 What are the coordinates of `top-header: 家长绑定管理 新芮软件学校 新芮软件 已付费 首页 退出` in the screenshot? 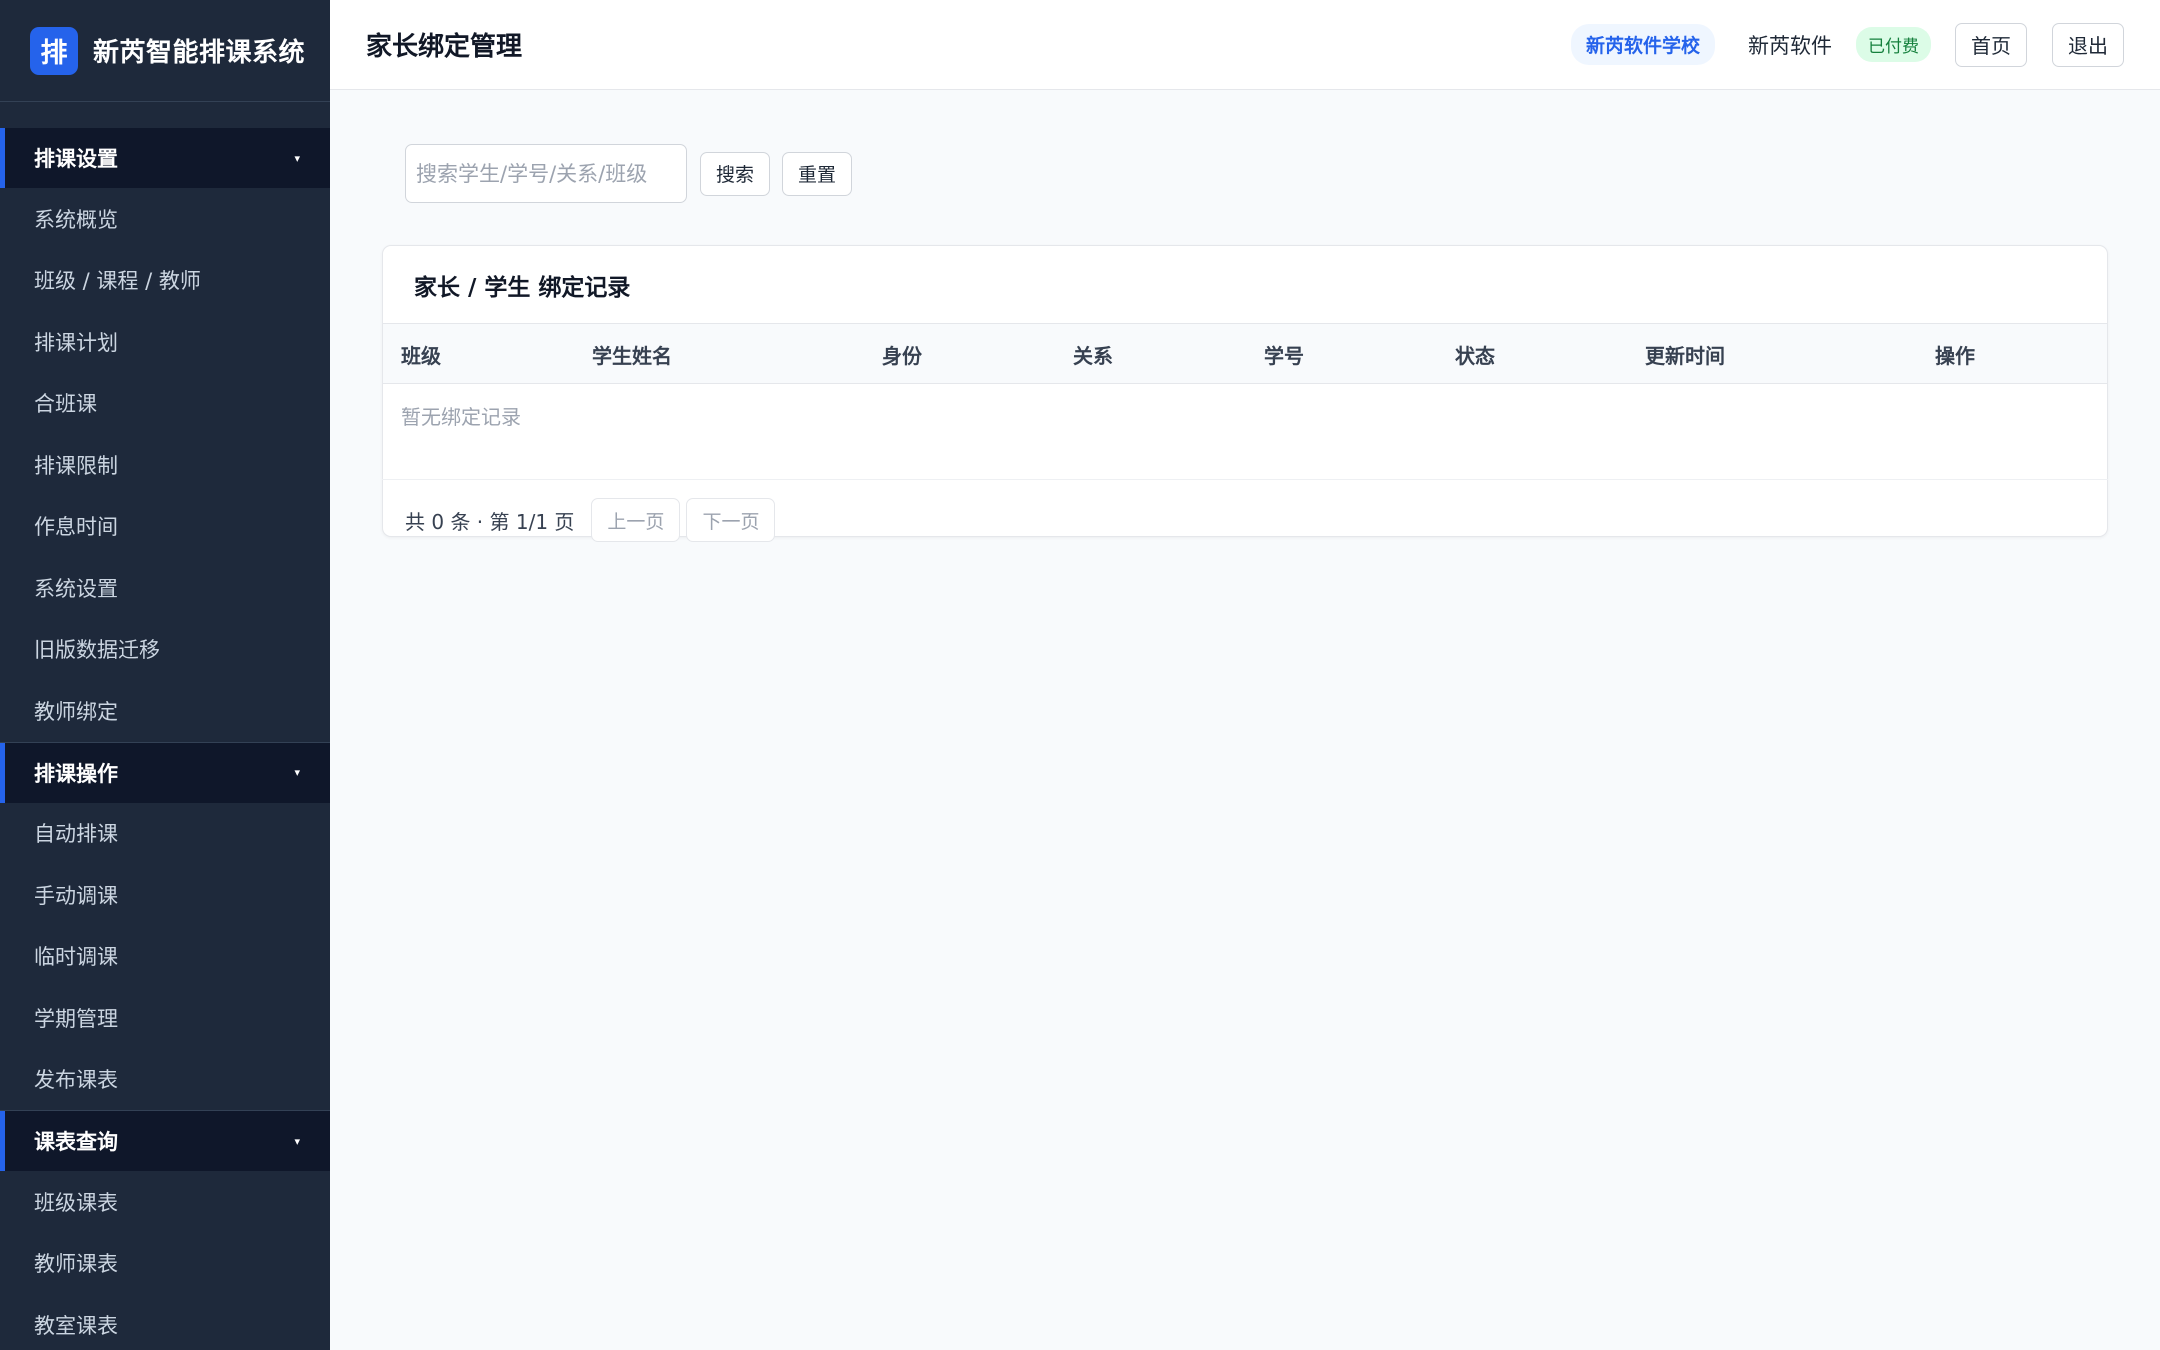 It's located at (1245, 45).